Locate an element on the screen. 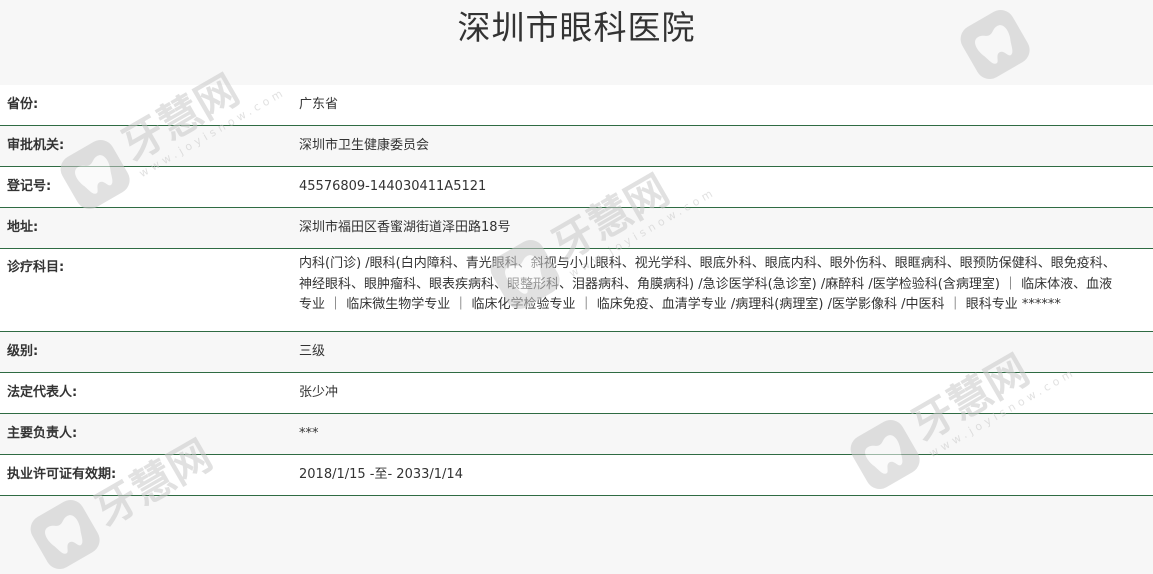 The height and width of the screenshot is (574, 1153). table-row: 地址: 深圳市福田区香蜜湖街道泽田路18号 is located at coordinates (576, 228).